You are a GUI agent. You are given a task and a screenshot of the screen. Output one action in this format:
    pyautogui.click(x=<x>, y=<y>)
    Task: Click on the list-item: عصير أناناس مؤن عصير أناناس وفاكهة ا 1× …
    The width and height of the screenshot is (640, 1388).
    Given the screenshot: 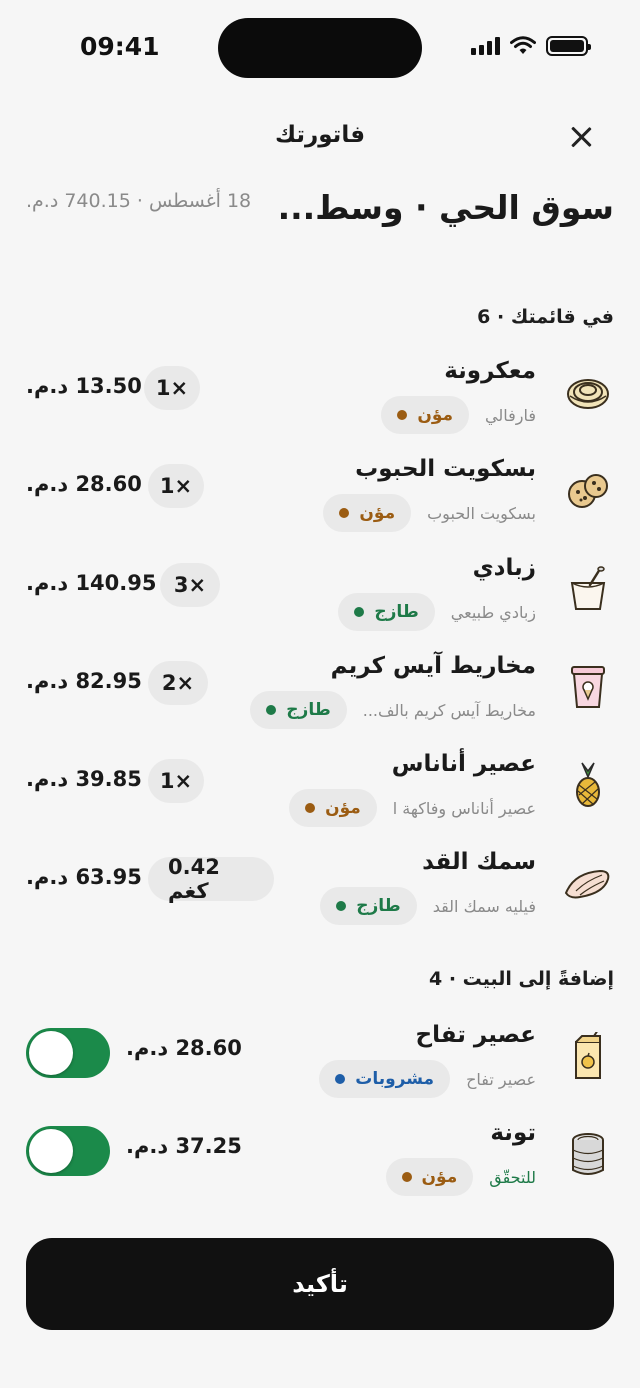 What is the action you would take?
    pyautogui.click(x=320, y=796)
    